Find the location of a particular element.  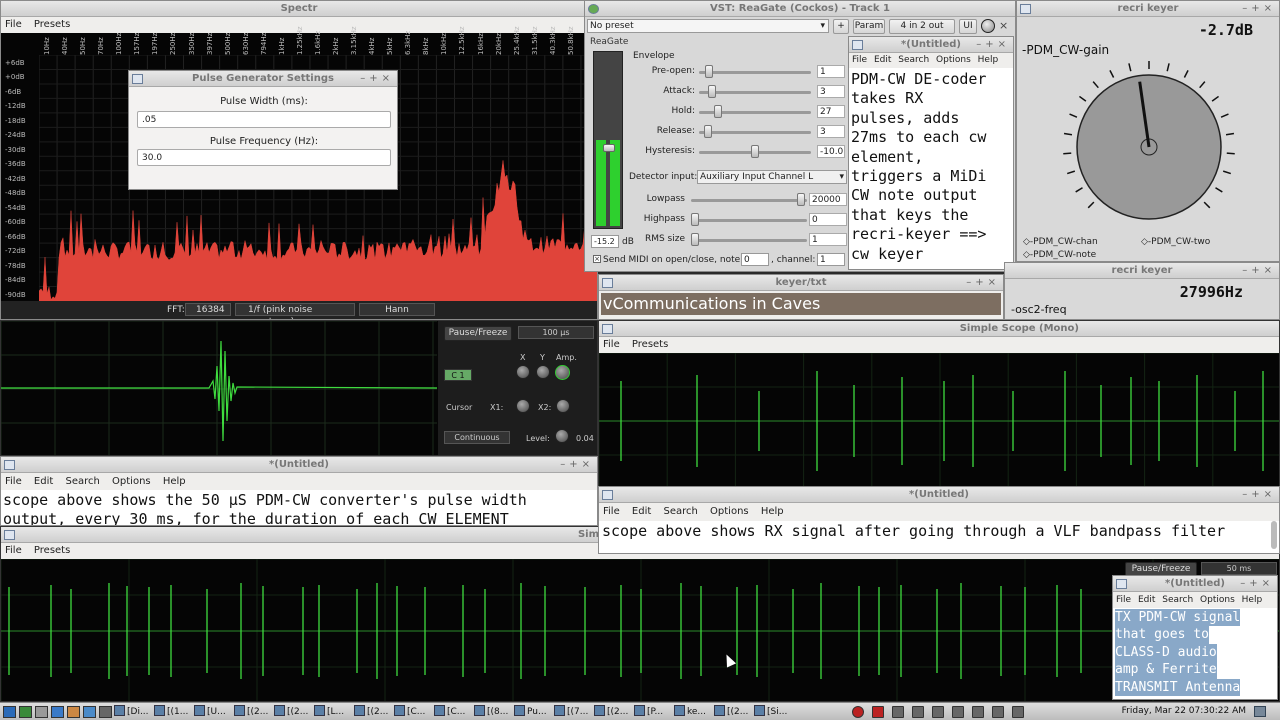

taskbar-clock: Friday, Mar 22 07:30:22 AM is located at coordinates (1184, 711).